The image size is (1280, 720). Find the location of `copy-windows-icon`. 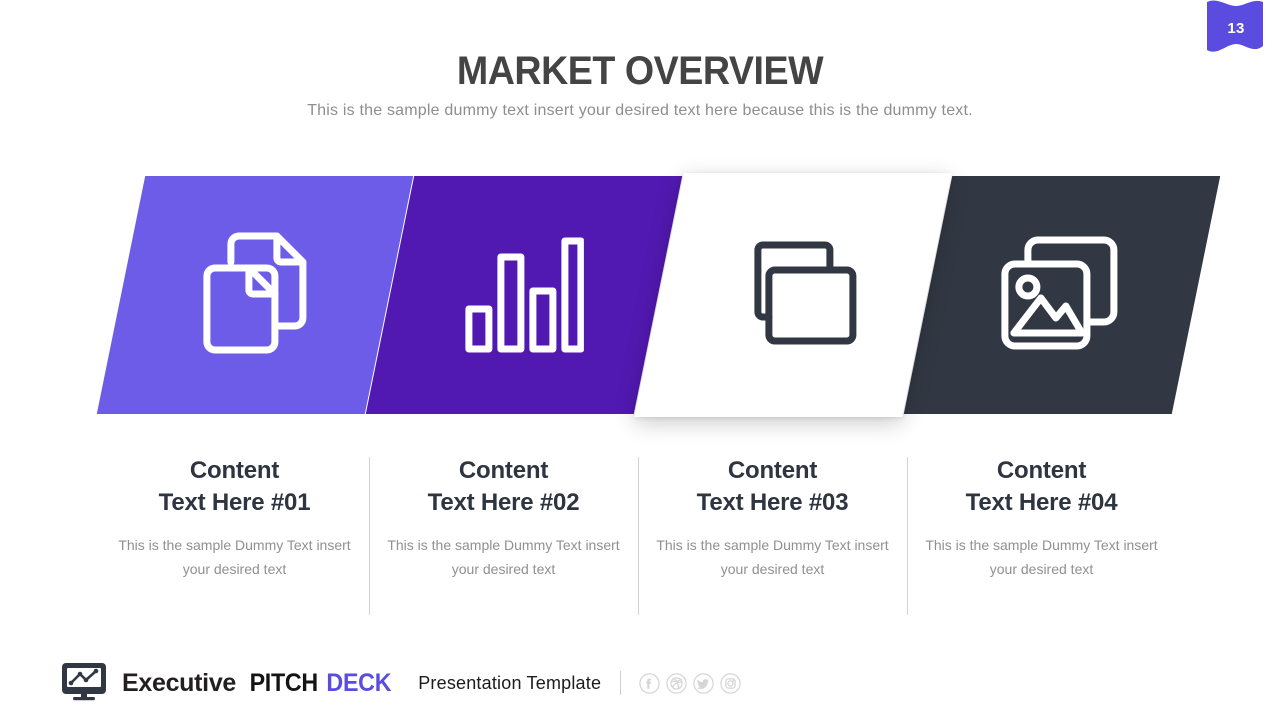

copy-windows-icon is located at coordinates (793, 295).